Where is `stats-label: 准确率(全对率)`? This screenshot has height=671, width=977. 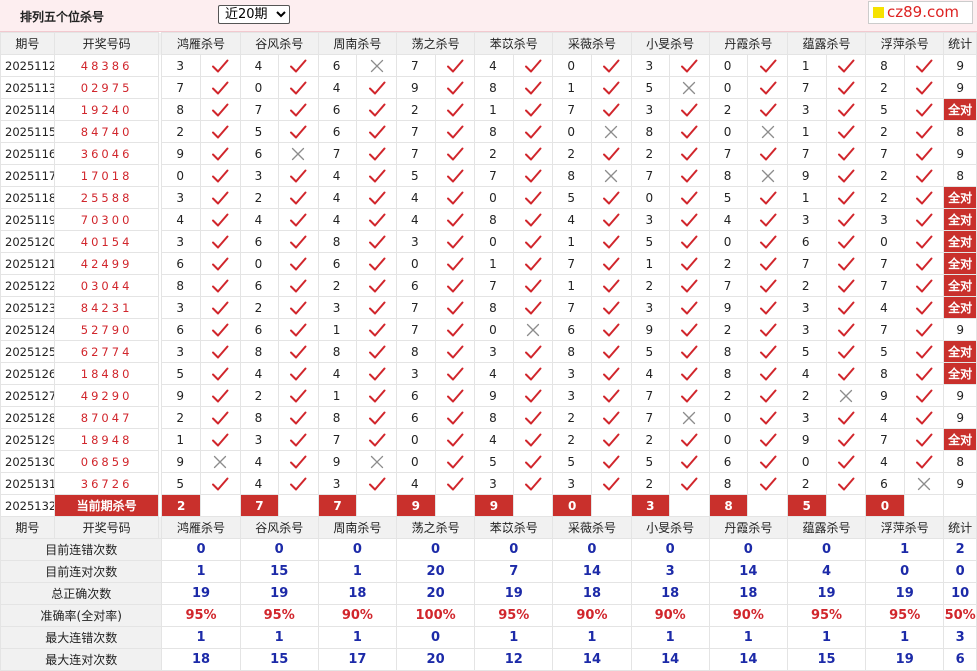 stats-label: 准确率(全对率) is located at coordinates (81, 615).